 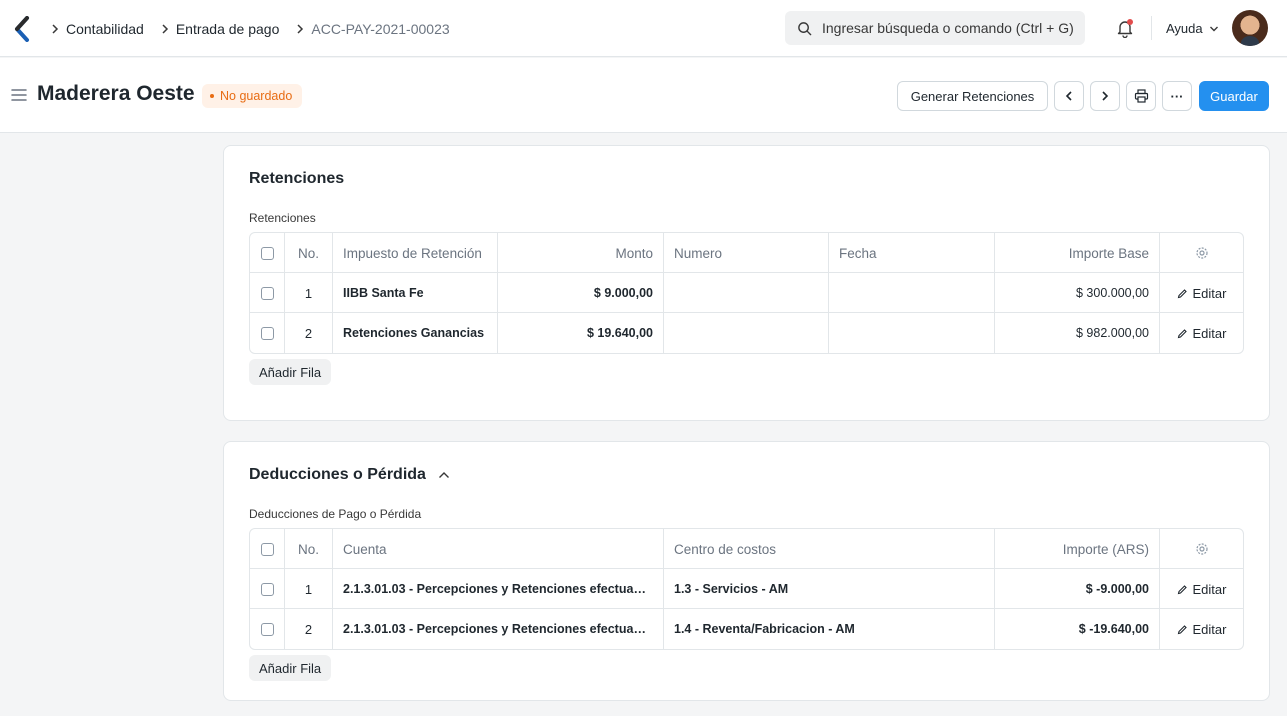 I want to click on col-cuenta: Cuenta, so click(x=498, y=549).